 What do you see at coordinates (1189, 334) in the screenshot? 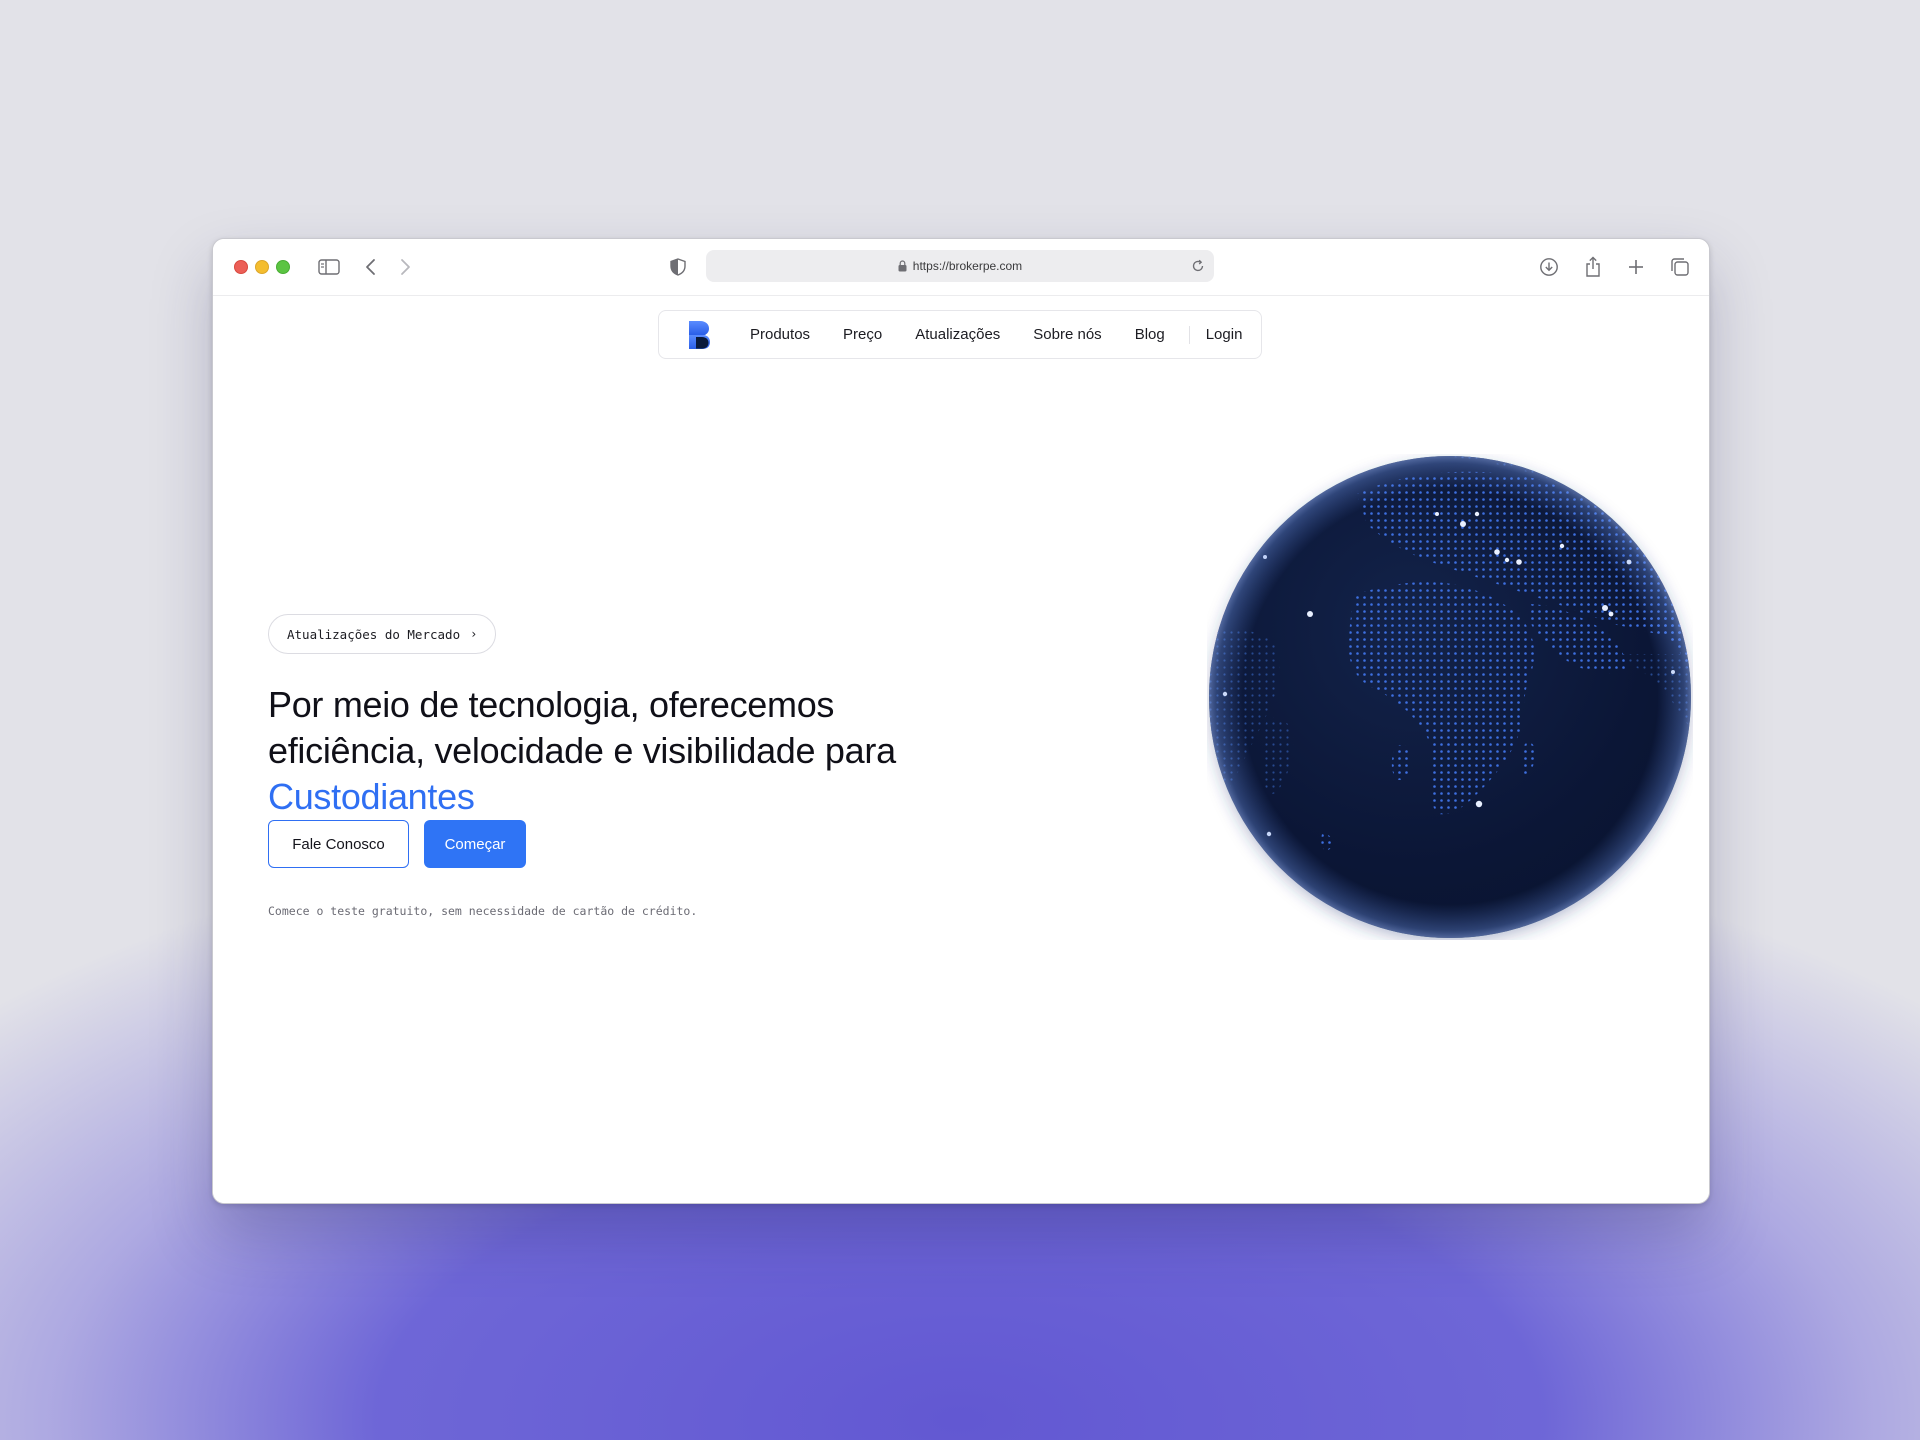
I see `nav-divider` at bounding box center [1189, 334].